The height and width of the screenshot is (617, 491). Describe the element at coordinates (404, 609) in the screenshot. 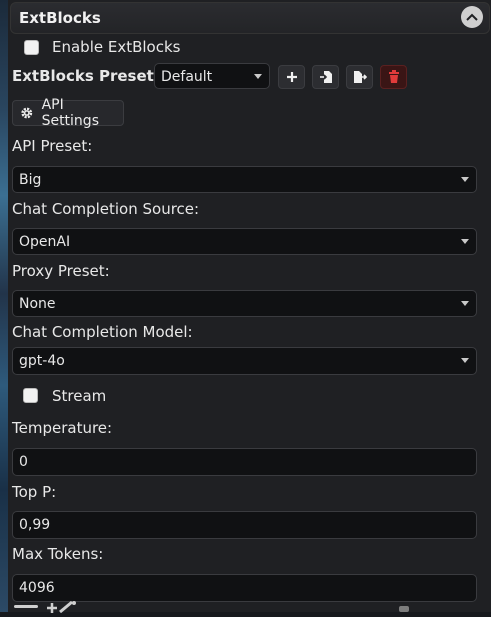

I see `resize-handle` at that location.